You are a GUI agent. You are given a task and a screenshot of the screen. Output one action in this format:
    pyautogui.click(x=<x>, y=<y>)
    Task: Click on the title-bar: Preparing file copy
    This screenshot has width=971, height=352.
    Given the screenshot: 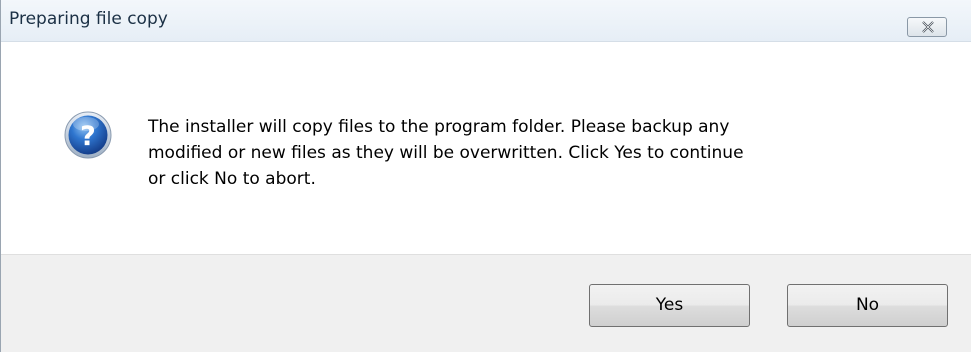 What is the action you would take?
    pyautogui.click(x=486, y=21)
    